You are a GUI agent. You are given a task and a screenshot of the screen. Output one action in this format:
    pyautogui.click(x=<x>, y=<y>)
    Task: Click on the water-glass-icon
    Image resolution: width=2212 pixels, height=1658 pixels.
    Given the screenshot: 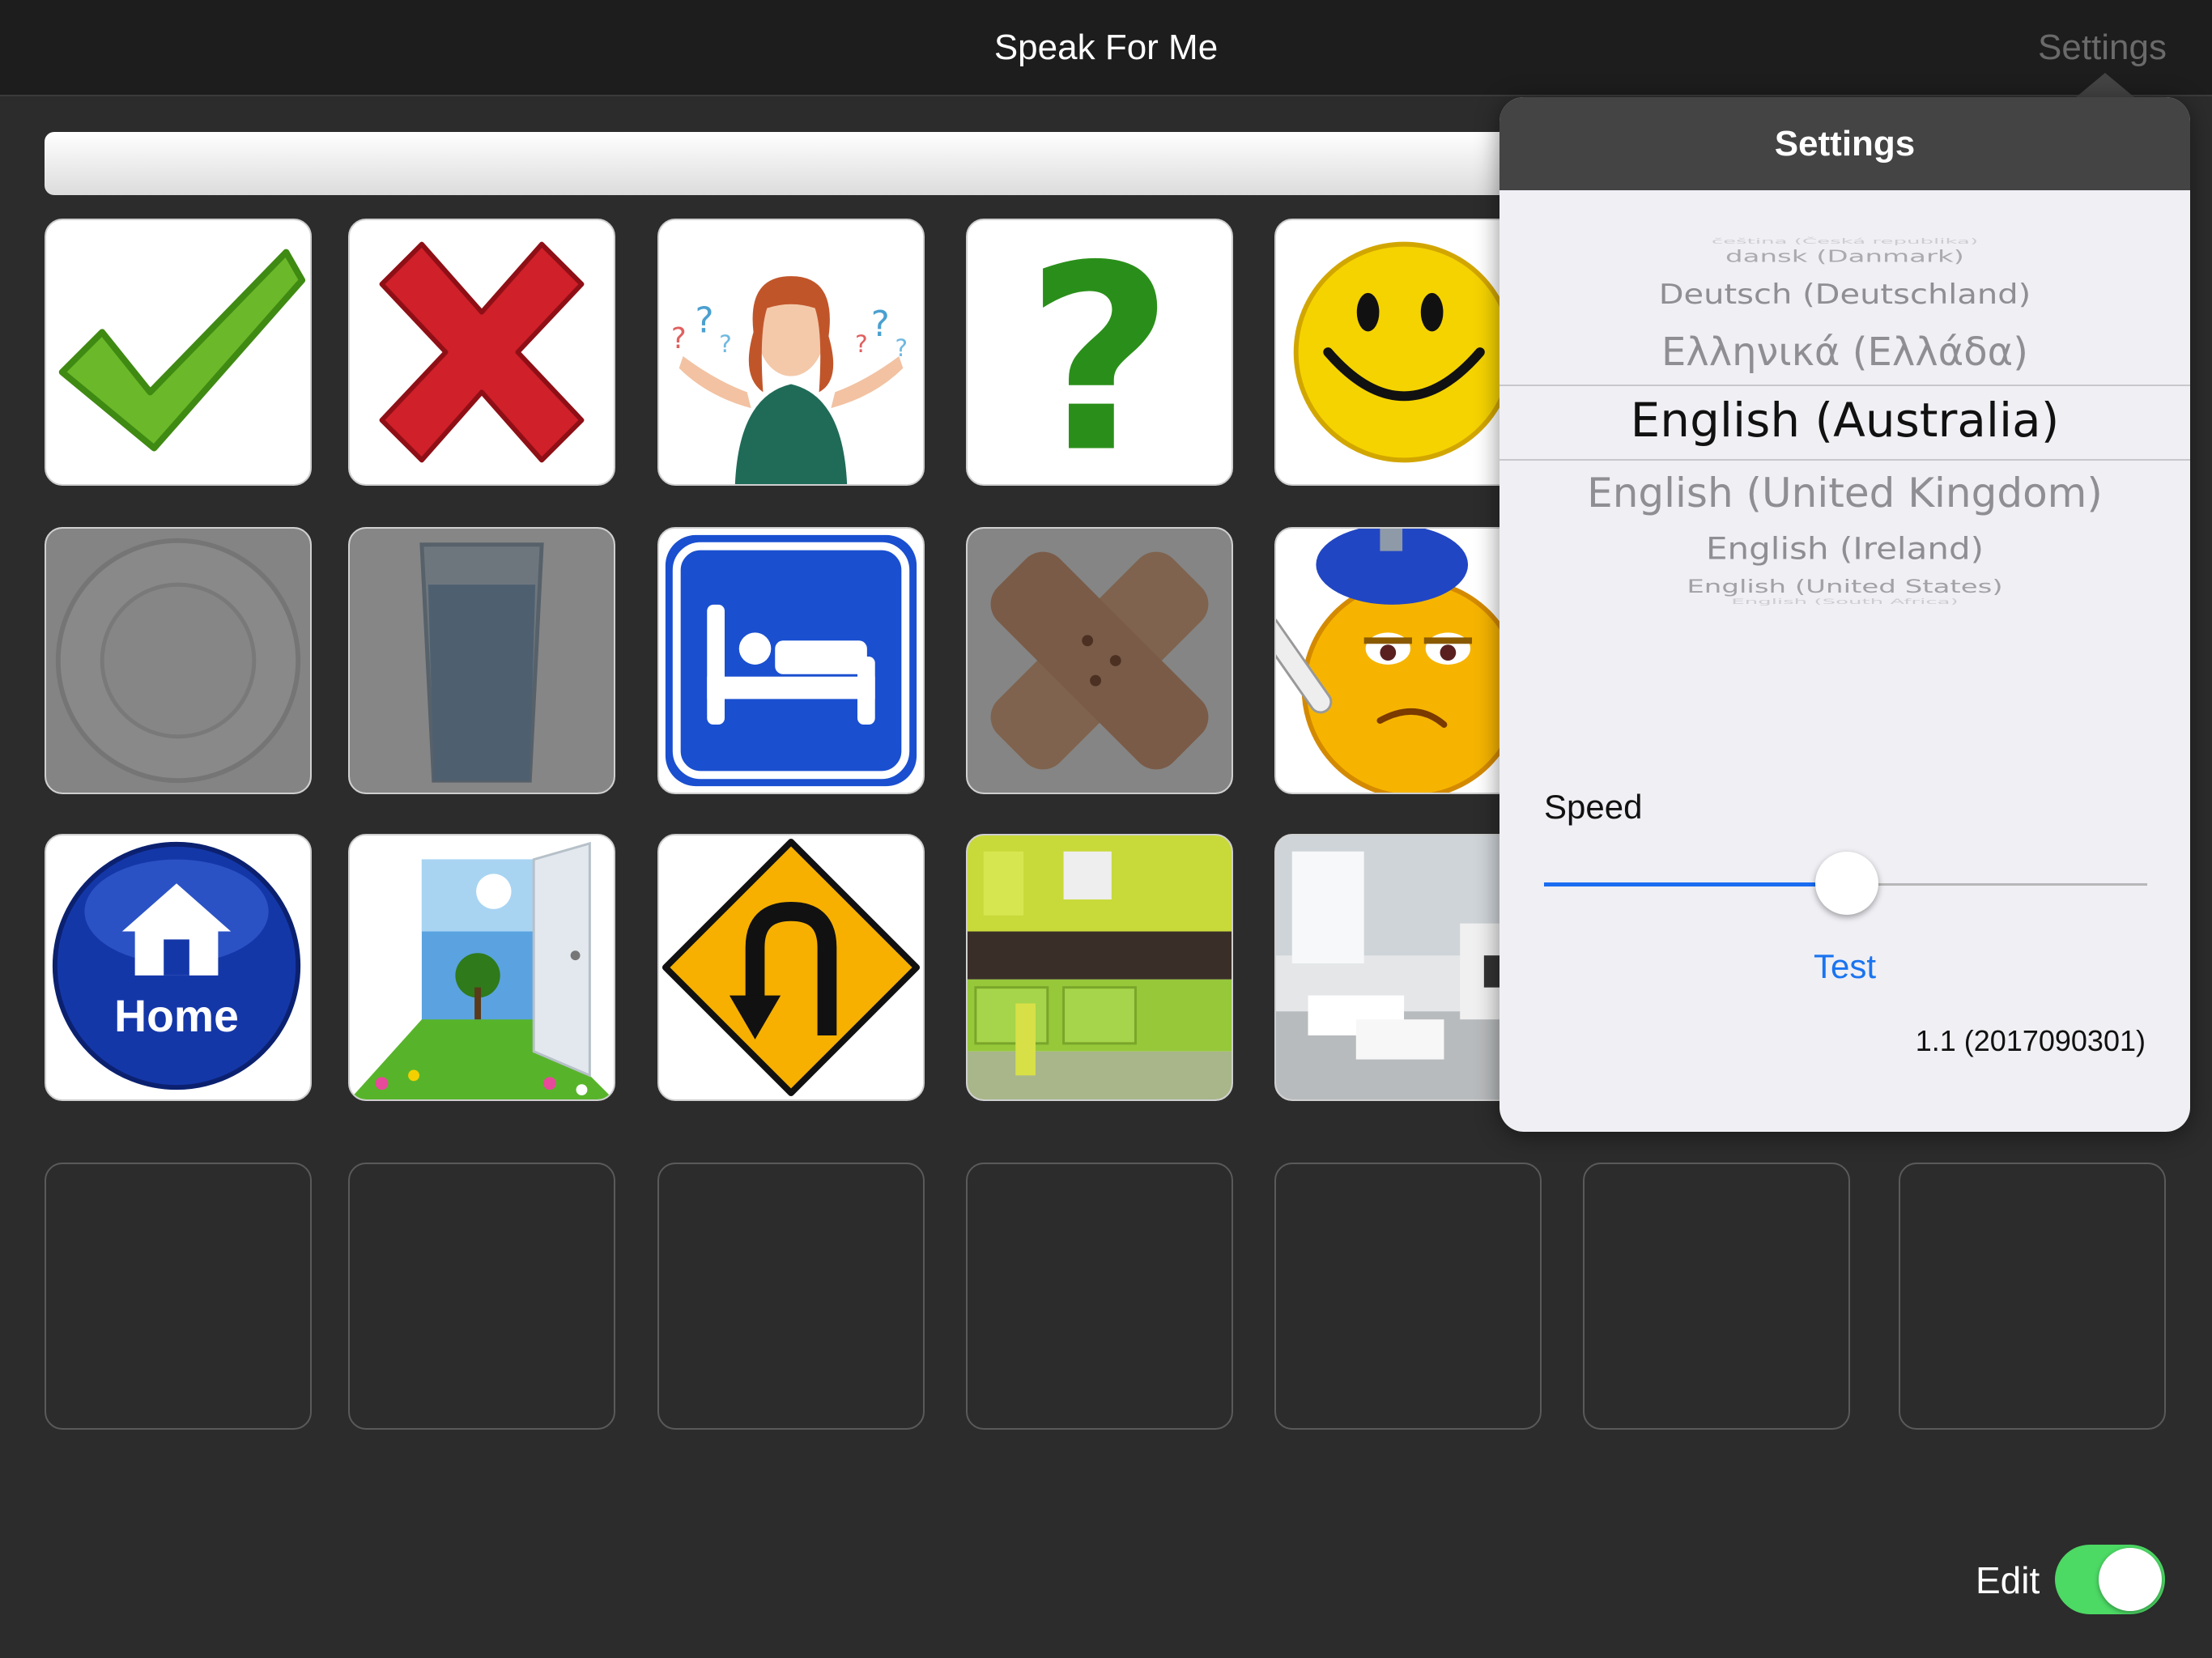 What is the action you would take?
    pyautogui.click(x=482, y=661)
    